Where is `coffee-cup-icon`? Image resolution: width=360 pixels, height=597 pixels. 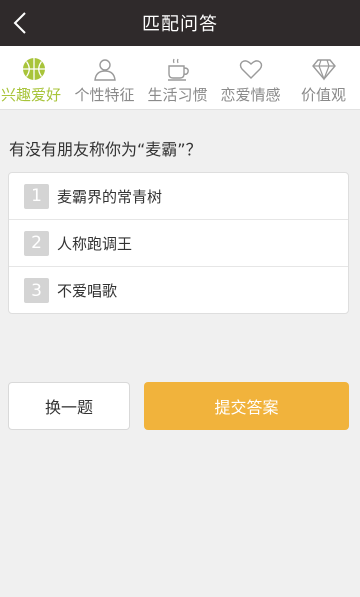 coffee-cup-icon is located at coordinates (178, 69).